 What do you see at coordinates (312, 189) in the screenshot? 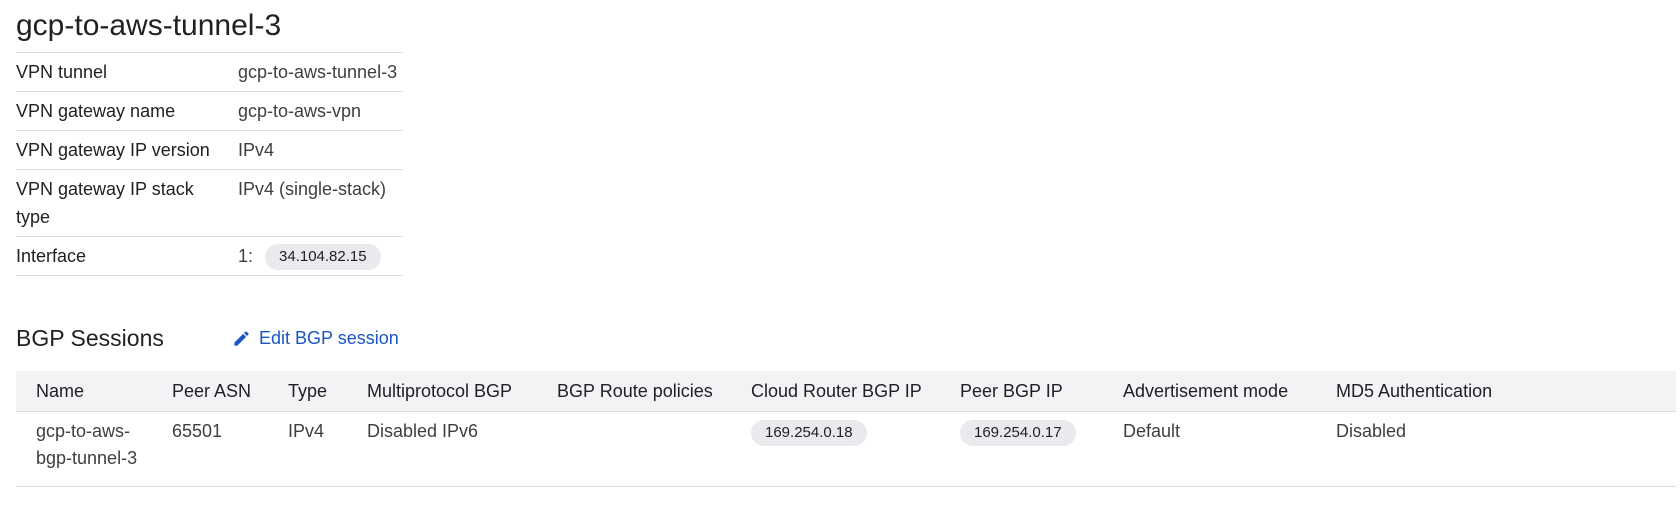
I see `detail-value: IPv4 (single-stack)` at bounding box center [312, 189].